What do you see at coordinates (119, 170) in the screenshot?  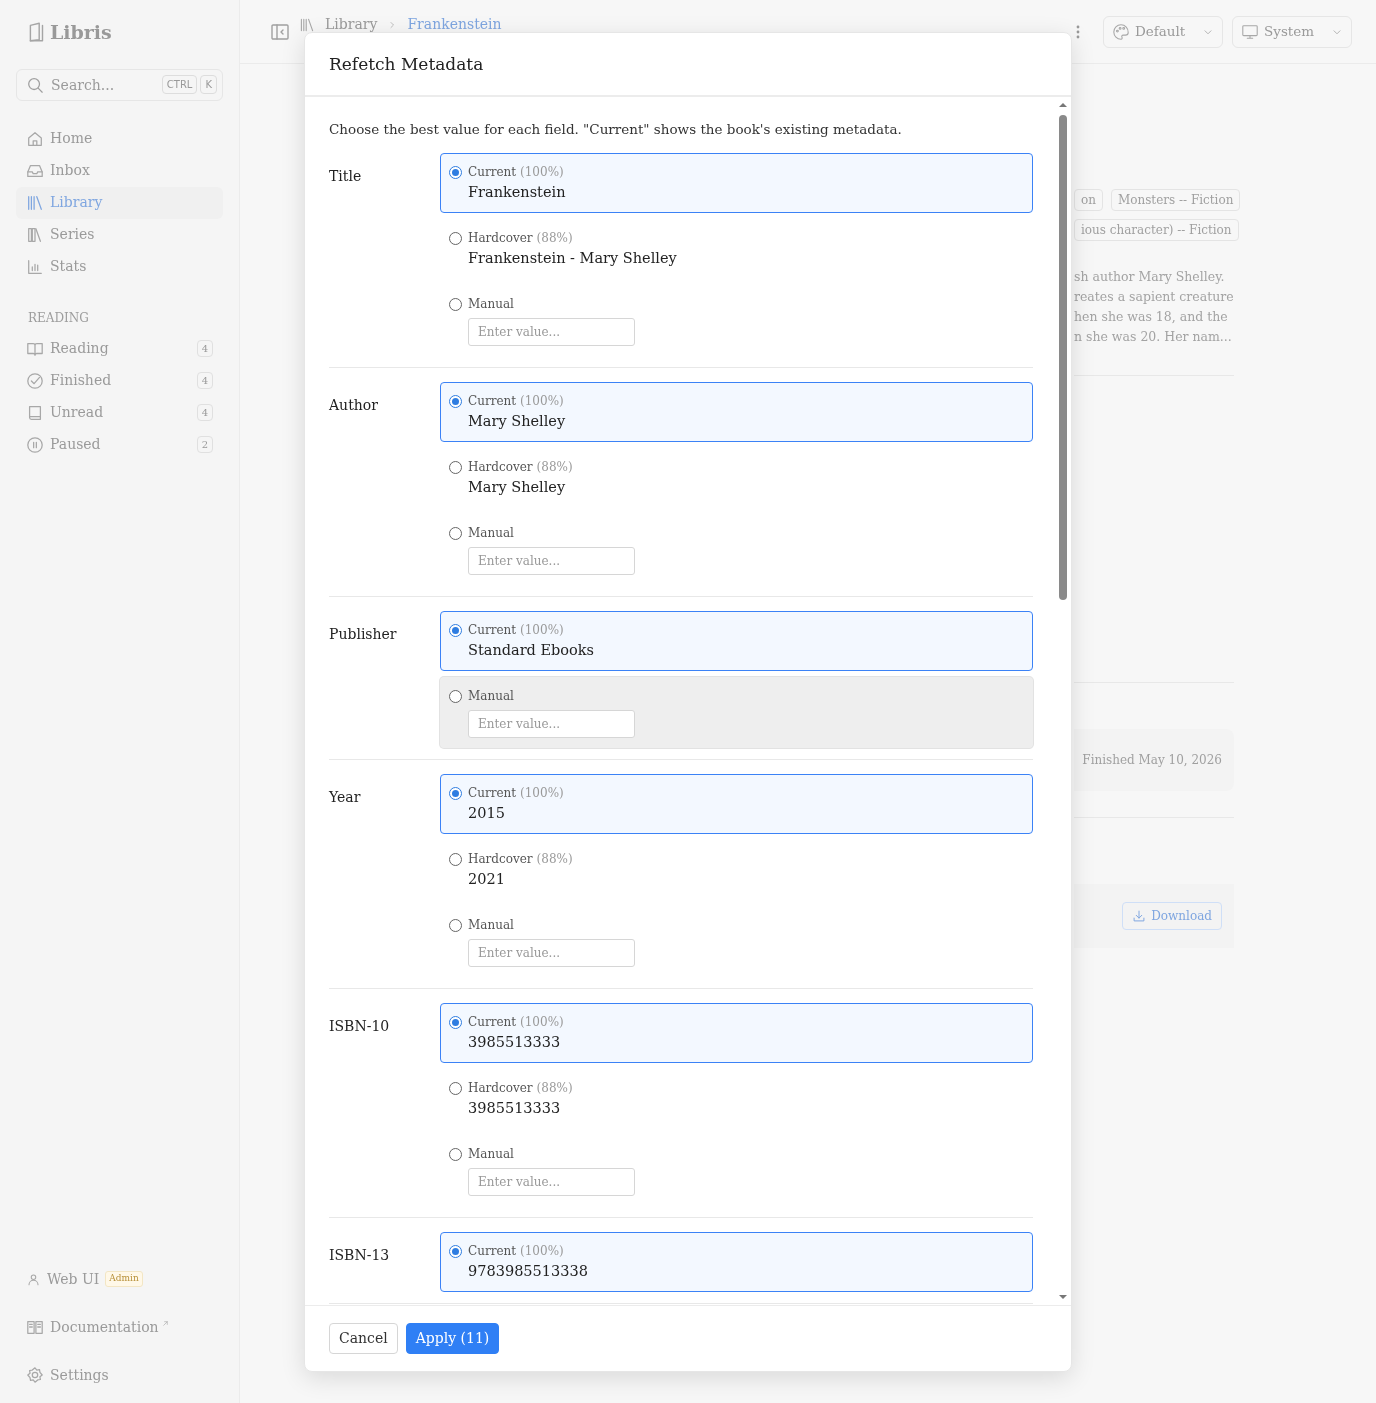 I see `nav-item: Inbox` at bounding box center [119, 170].